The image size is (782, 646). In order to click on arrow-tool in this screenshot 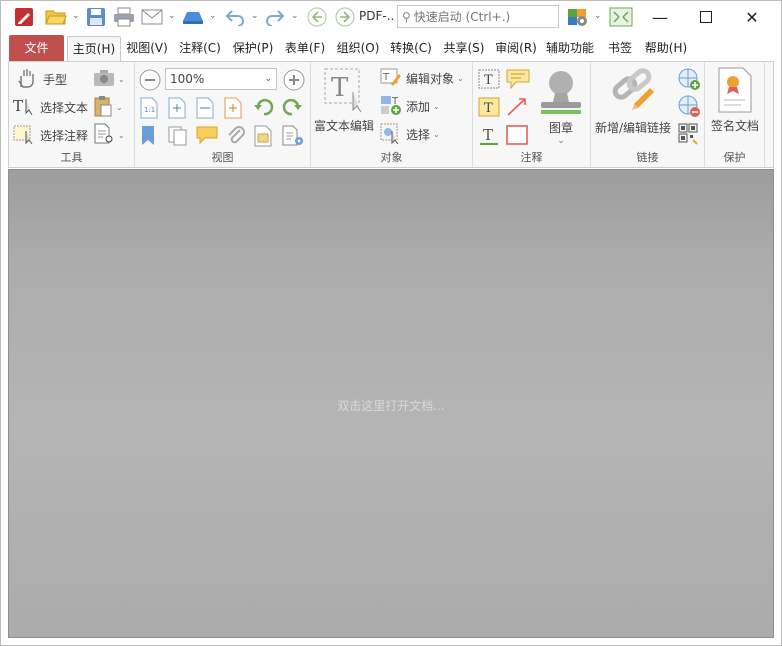, I will do `click(517, 108)`.